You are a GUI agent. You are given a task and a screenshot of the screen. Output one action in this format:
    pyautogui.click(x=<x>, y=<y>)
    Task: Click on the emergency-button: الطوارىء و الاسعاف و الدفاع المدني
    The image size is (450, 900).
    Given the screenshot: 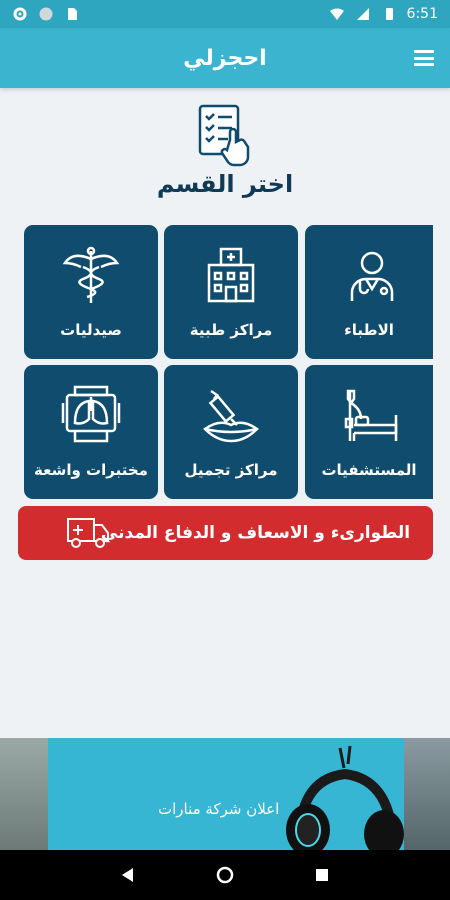 What is the action you would take?
    pyautogui.click(x=225, y=533)
    